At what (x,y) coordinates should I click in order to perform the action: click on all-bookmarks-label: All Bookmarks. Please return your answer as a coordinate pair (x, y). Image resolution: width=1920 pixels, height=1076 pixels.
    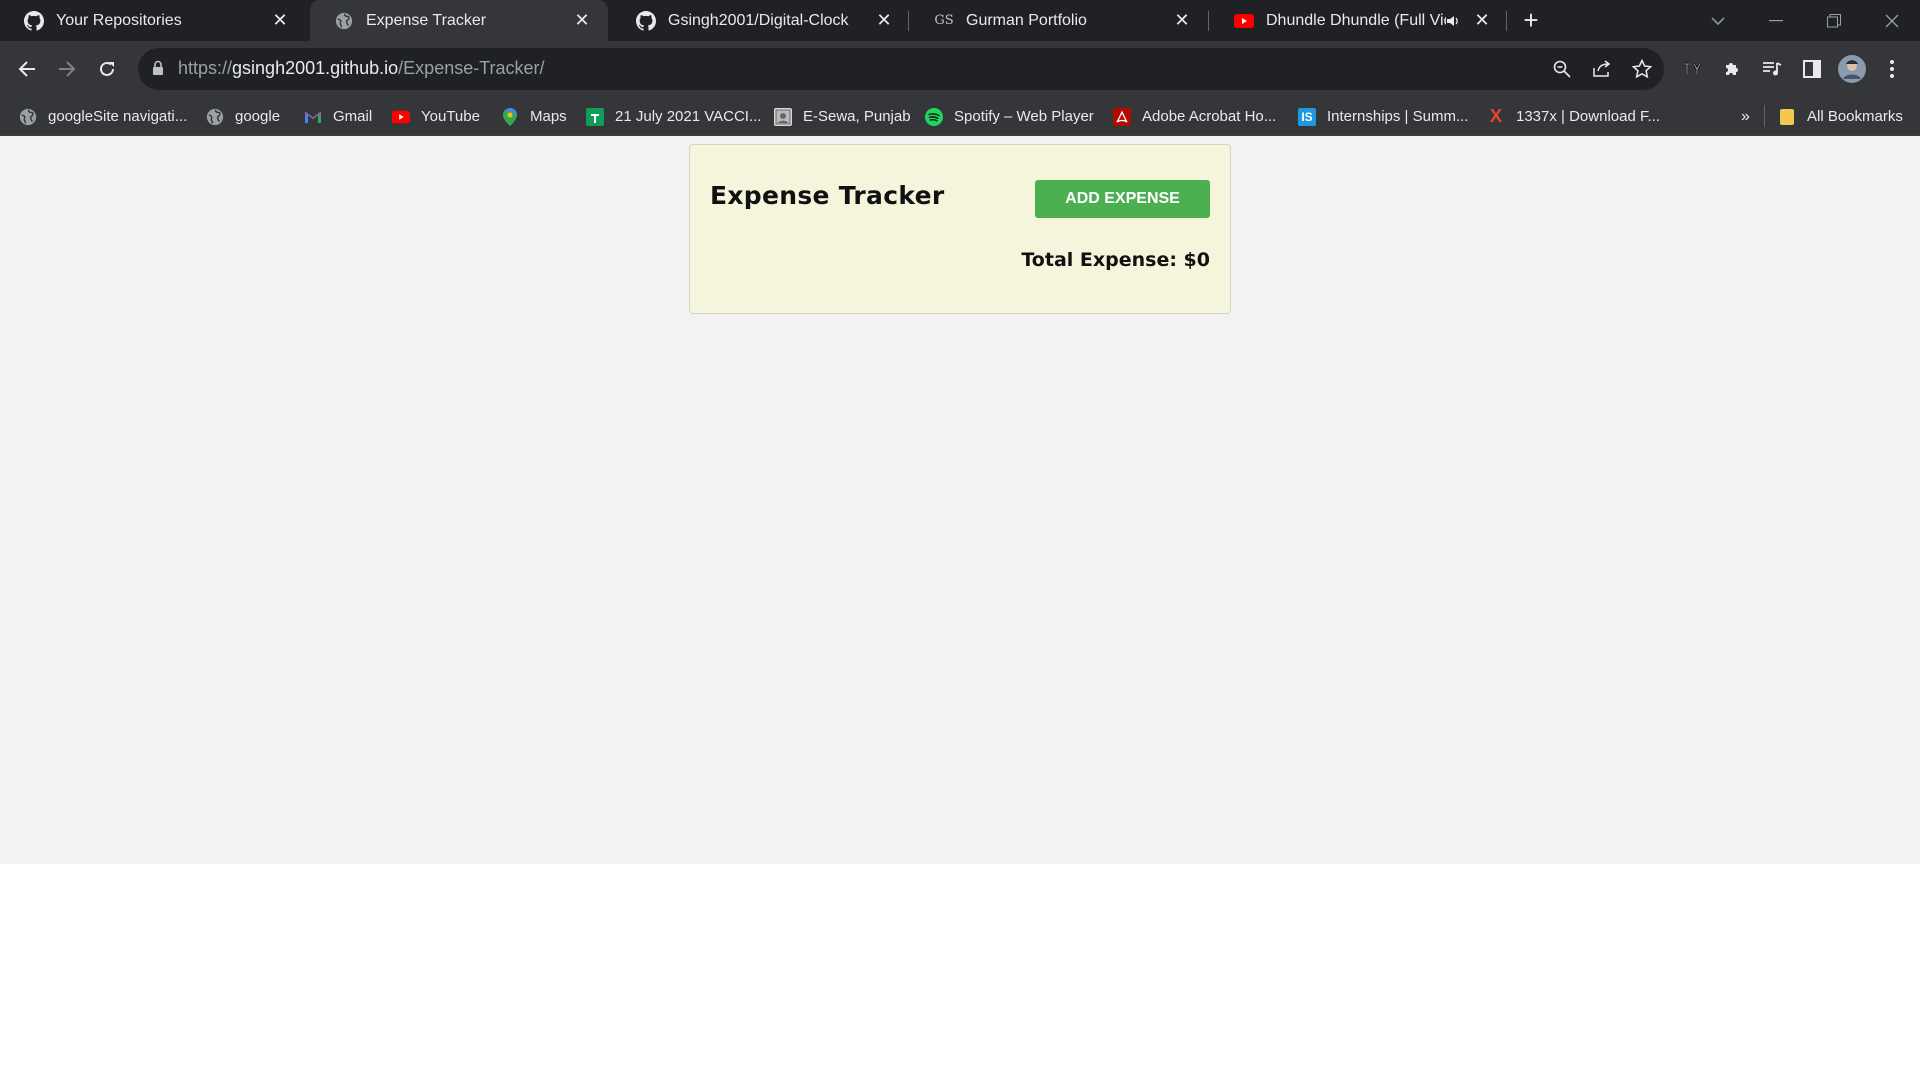
    Looking at the image, I should click on (1855, 116).